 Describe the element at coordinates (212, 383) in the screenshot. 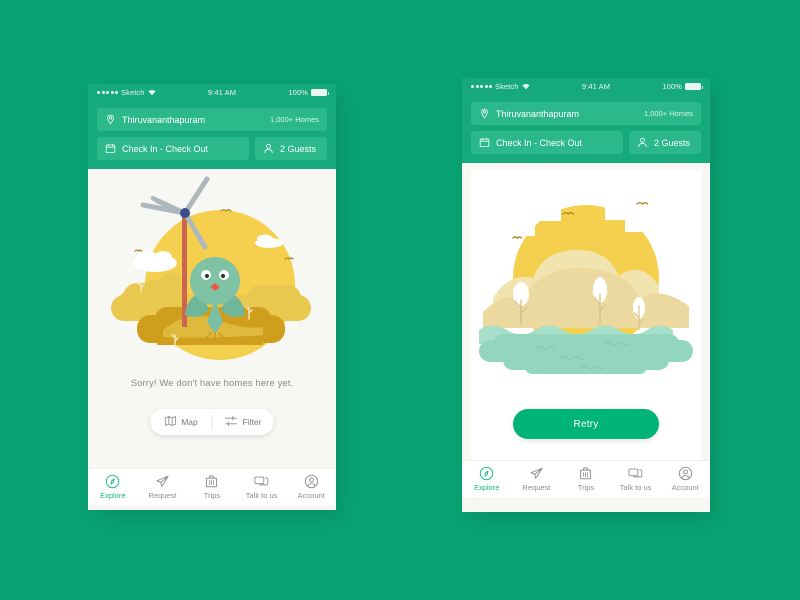

I see `empty-state-message: Sorry! We don't have homes here yet.` at that location.